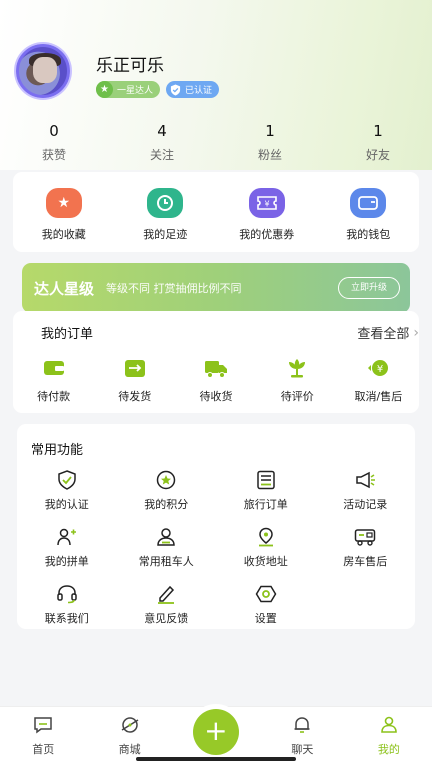 The image size is (432, 768). What do you see at coordinates (266, 594) in the screenshot?
I see `settings-icon` at bounding box center [266, 594].